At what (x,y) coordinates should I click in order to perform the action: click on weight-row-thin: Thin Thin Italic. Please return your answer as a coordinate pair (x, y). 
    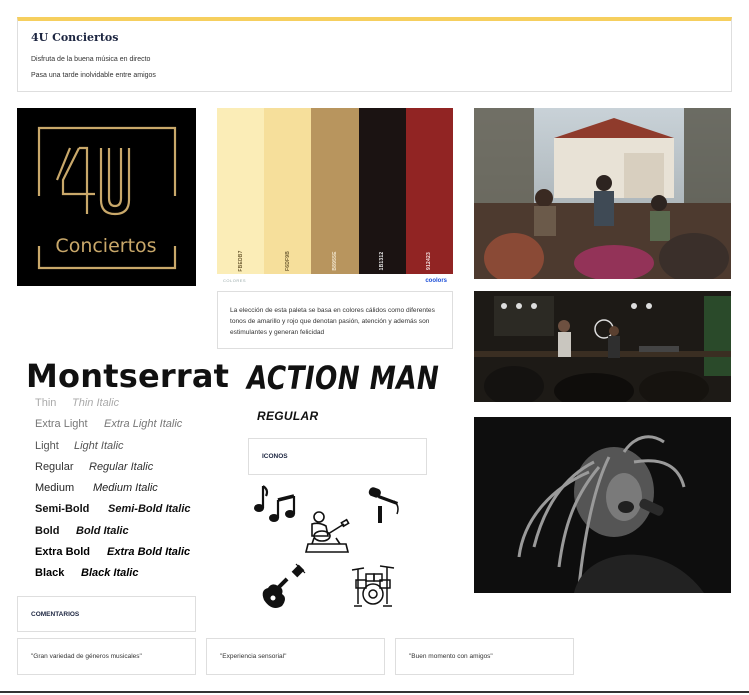
    Looking at the image, I should click on (77, 403).